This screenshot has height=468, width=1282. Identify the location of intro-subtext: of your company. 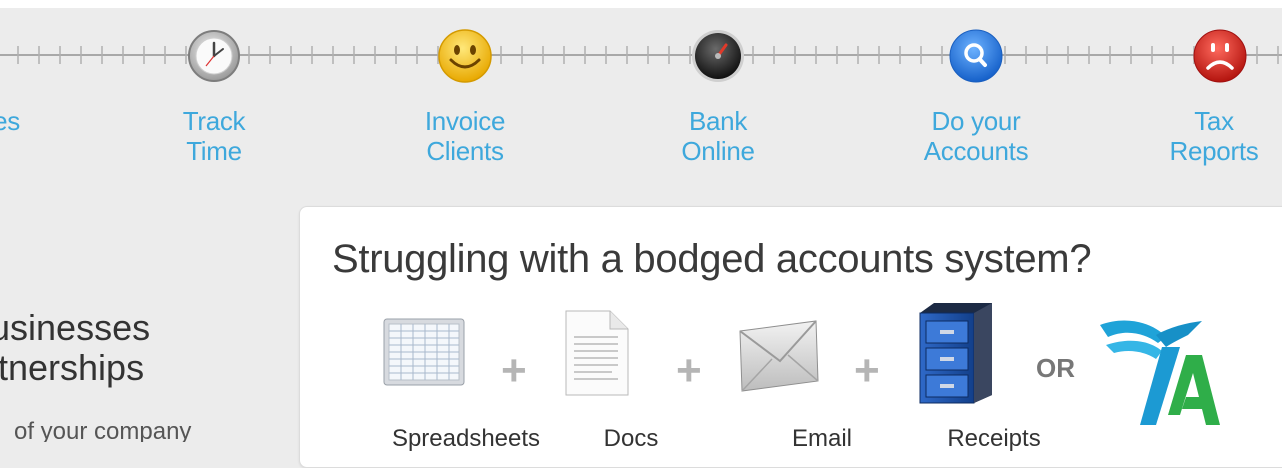
(103, 430).